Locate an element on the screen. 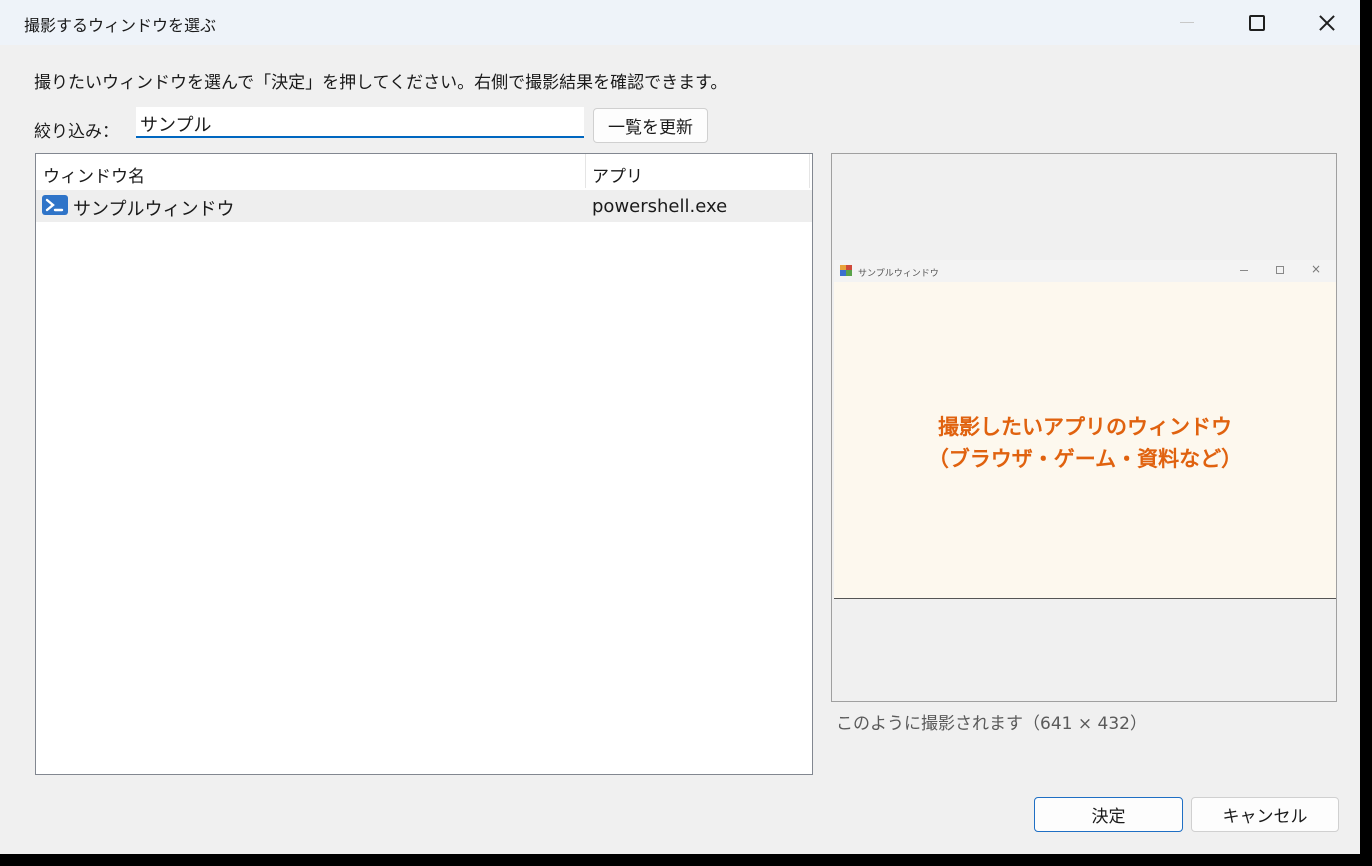 This screenshot has height=866, width=1372. cancel-button: キャンセル is located at coordinates (1265, 814).